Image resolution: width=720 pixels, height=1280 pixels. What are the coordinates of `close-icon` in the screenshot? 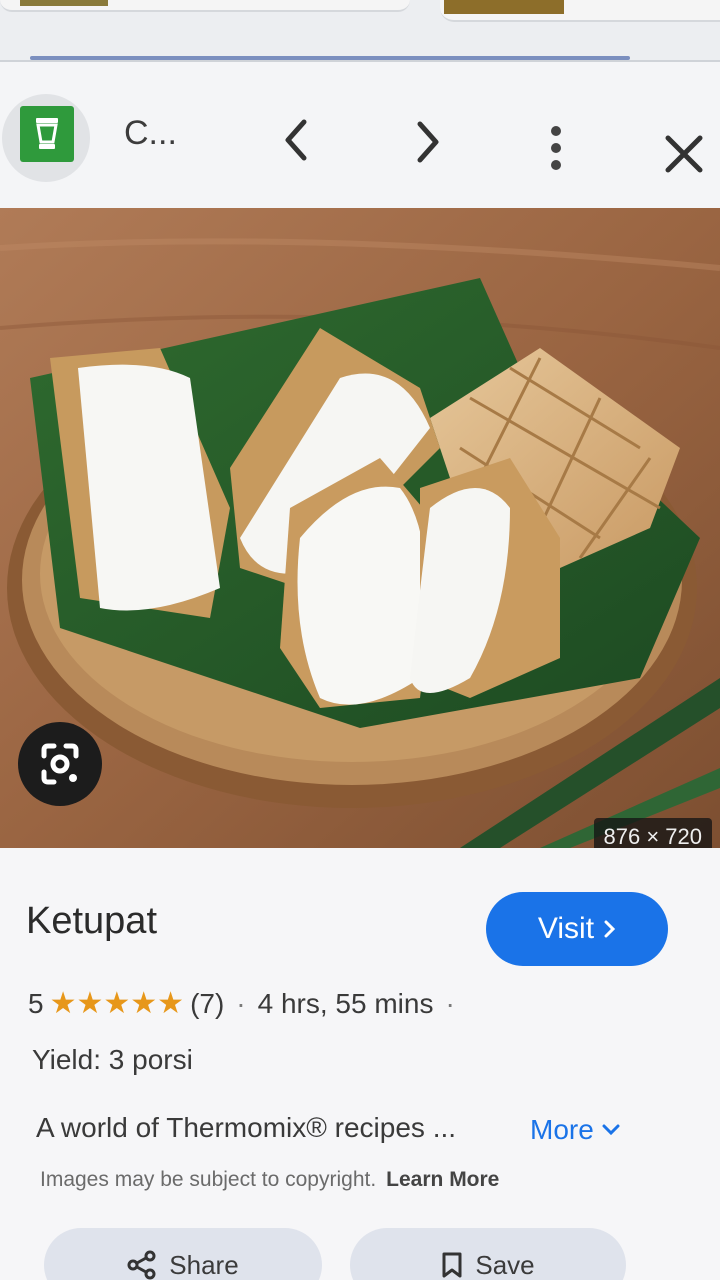 It's located at (684, 154).